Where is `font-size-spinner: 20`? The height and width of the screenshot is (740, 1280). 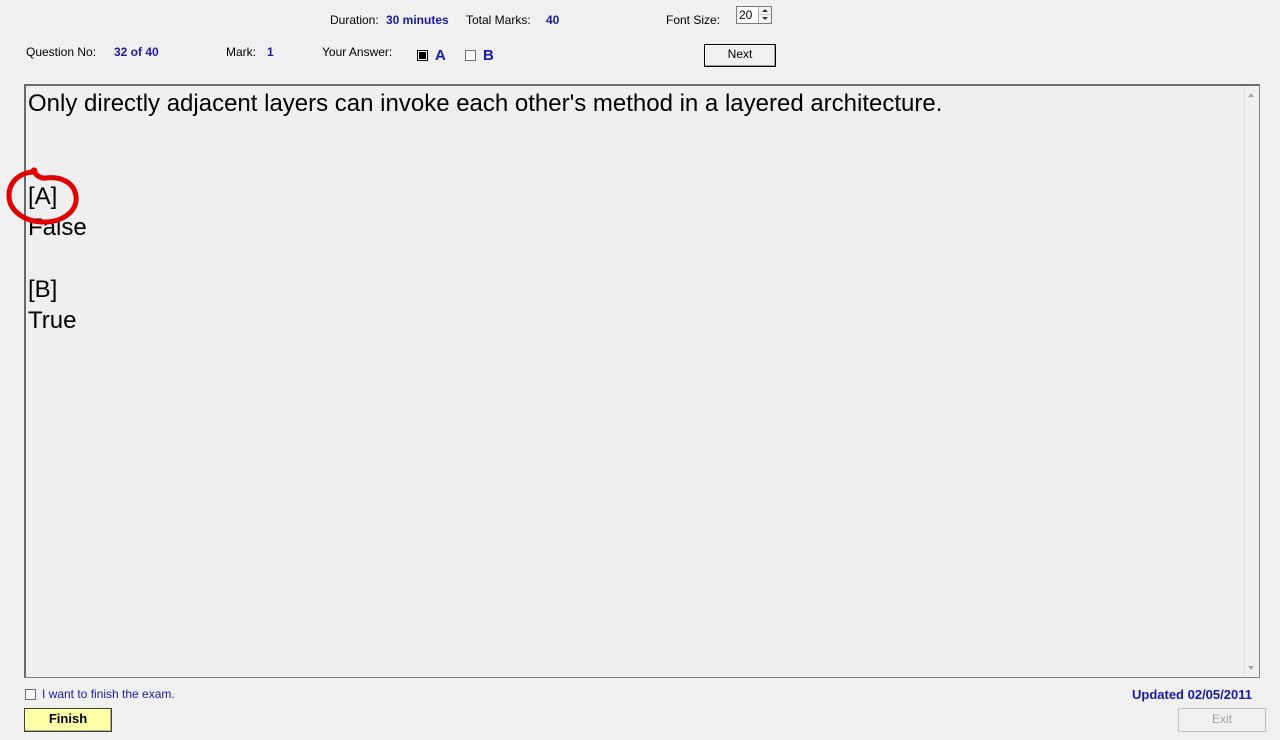
font-size-spinner: 20 is located at coordinates (754, 15).